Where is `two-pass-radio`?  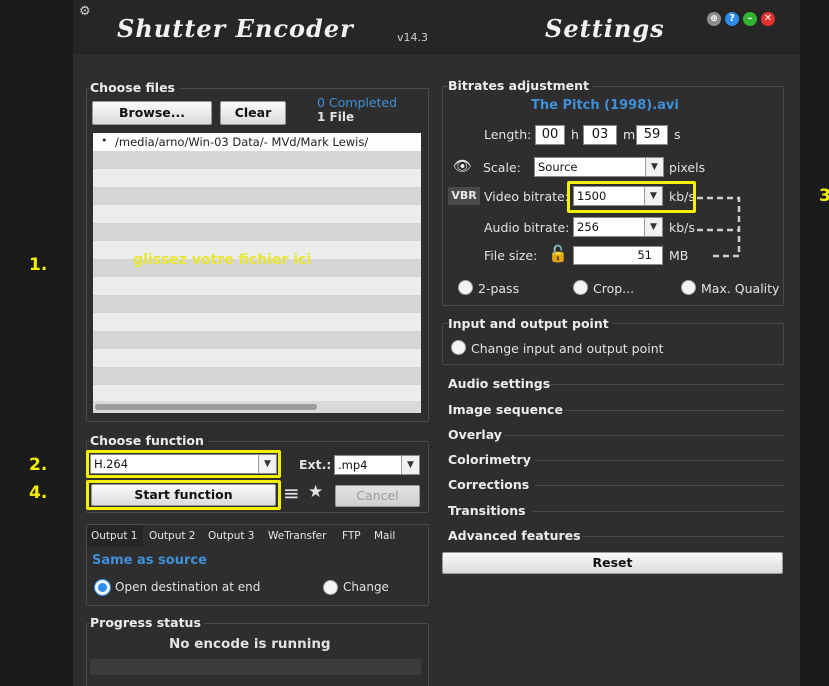 two-pass-radio is located at coordinates (465, 287).